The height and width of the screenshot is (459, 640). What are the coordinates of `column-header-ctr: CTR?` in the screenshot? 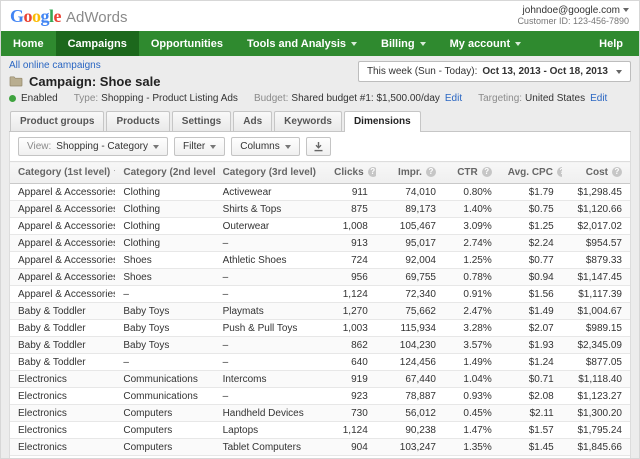 It's located at (471, 172).